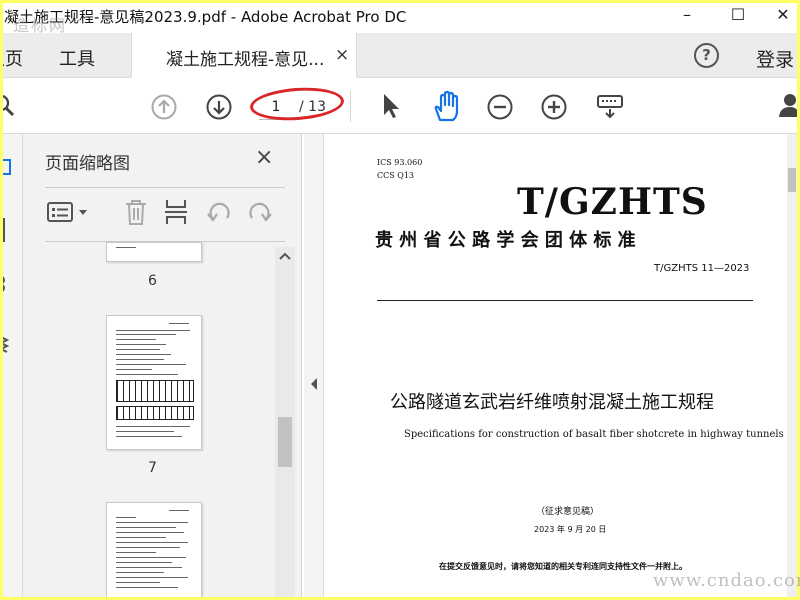 Image resolution: width=800 pixels, height=600 pixels. Describe the element at coordinates (780, 17) in the screenshot. I see `close-button: ✕` at that location.